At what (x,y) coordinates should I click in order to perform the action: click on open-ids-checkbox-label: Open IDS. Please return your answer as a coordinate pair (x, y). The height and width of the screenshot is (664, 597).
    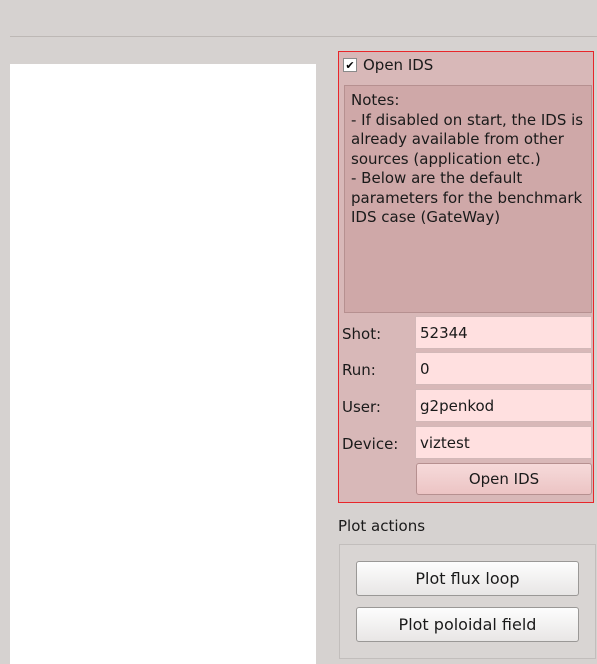
    Looking at the image, I should click on (398, 65).